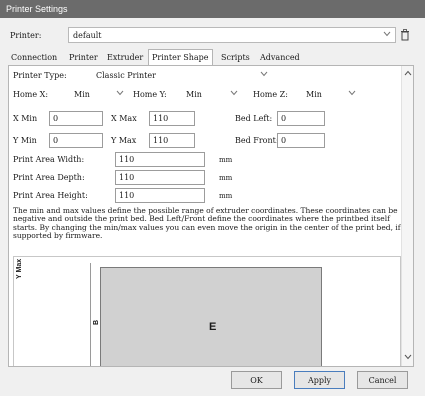  What do you see at coordinates (40, 75) in the screenshot?
I see `printer-type-label: Printer Type:` at bounding box center [40, 75].